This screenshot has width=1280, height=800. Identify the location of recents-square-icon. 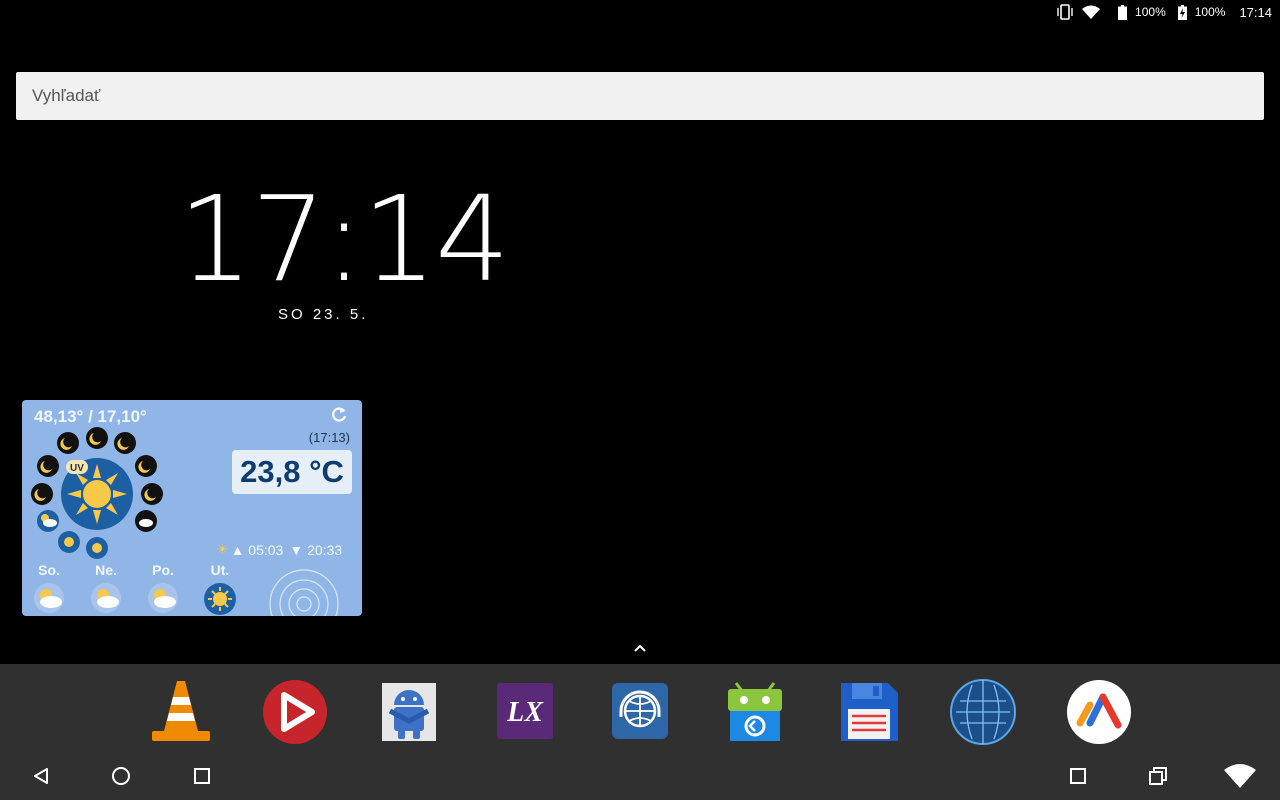
(202, 776).